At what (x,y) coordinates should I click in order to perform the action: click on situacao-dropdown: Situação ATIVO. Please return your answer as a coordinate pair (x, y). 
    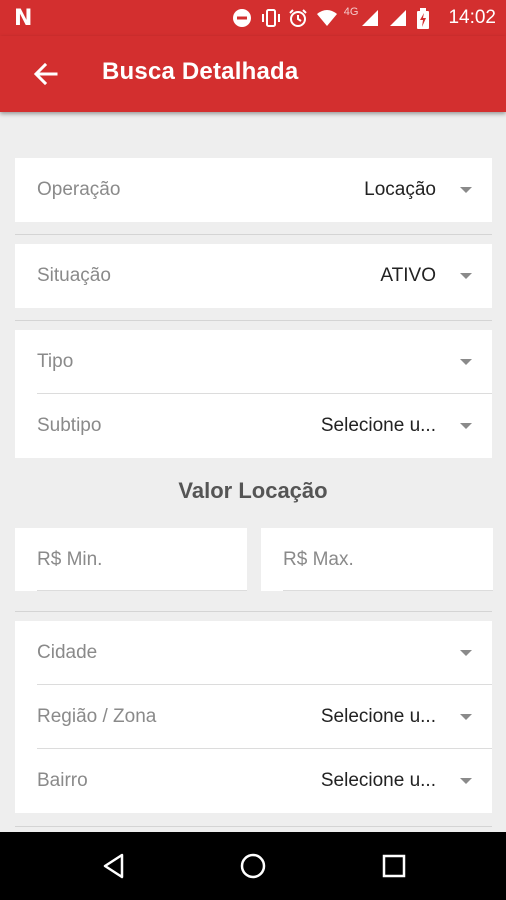
    Looking at the image, I should click on (253, 276).